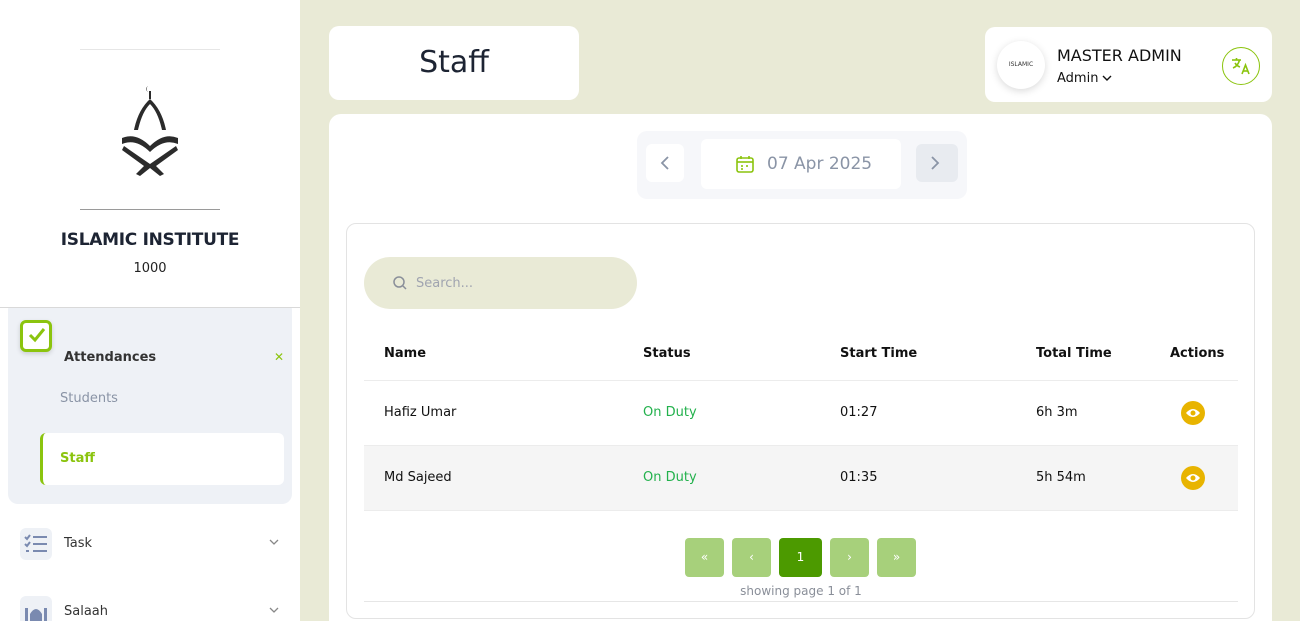 The image size is (1300, 621). I want to click on cell-name: Md Sajeed, so click(418, 477).